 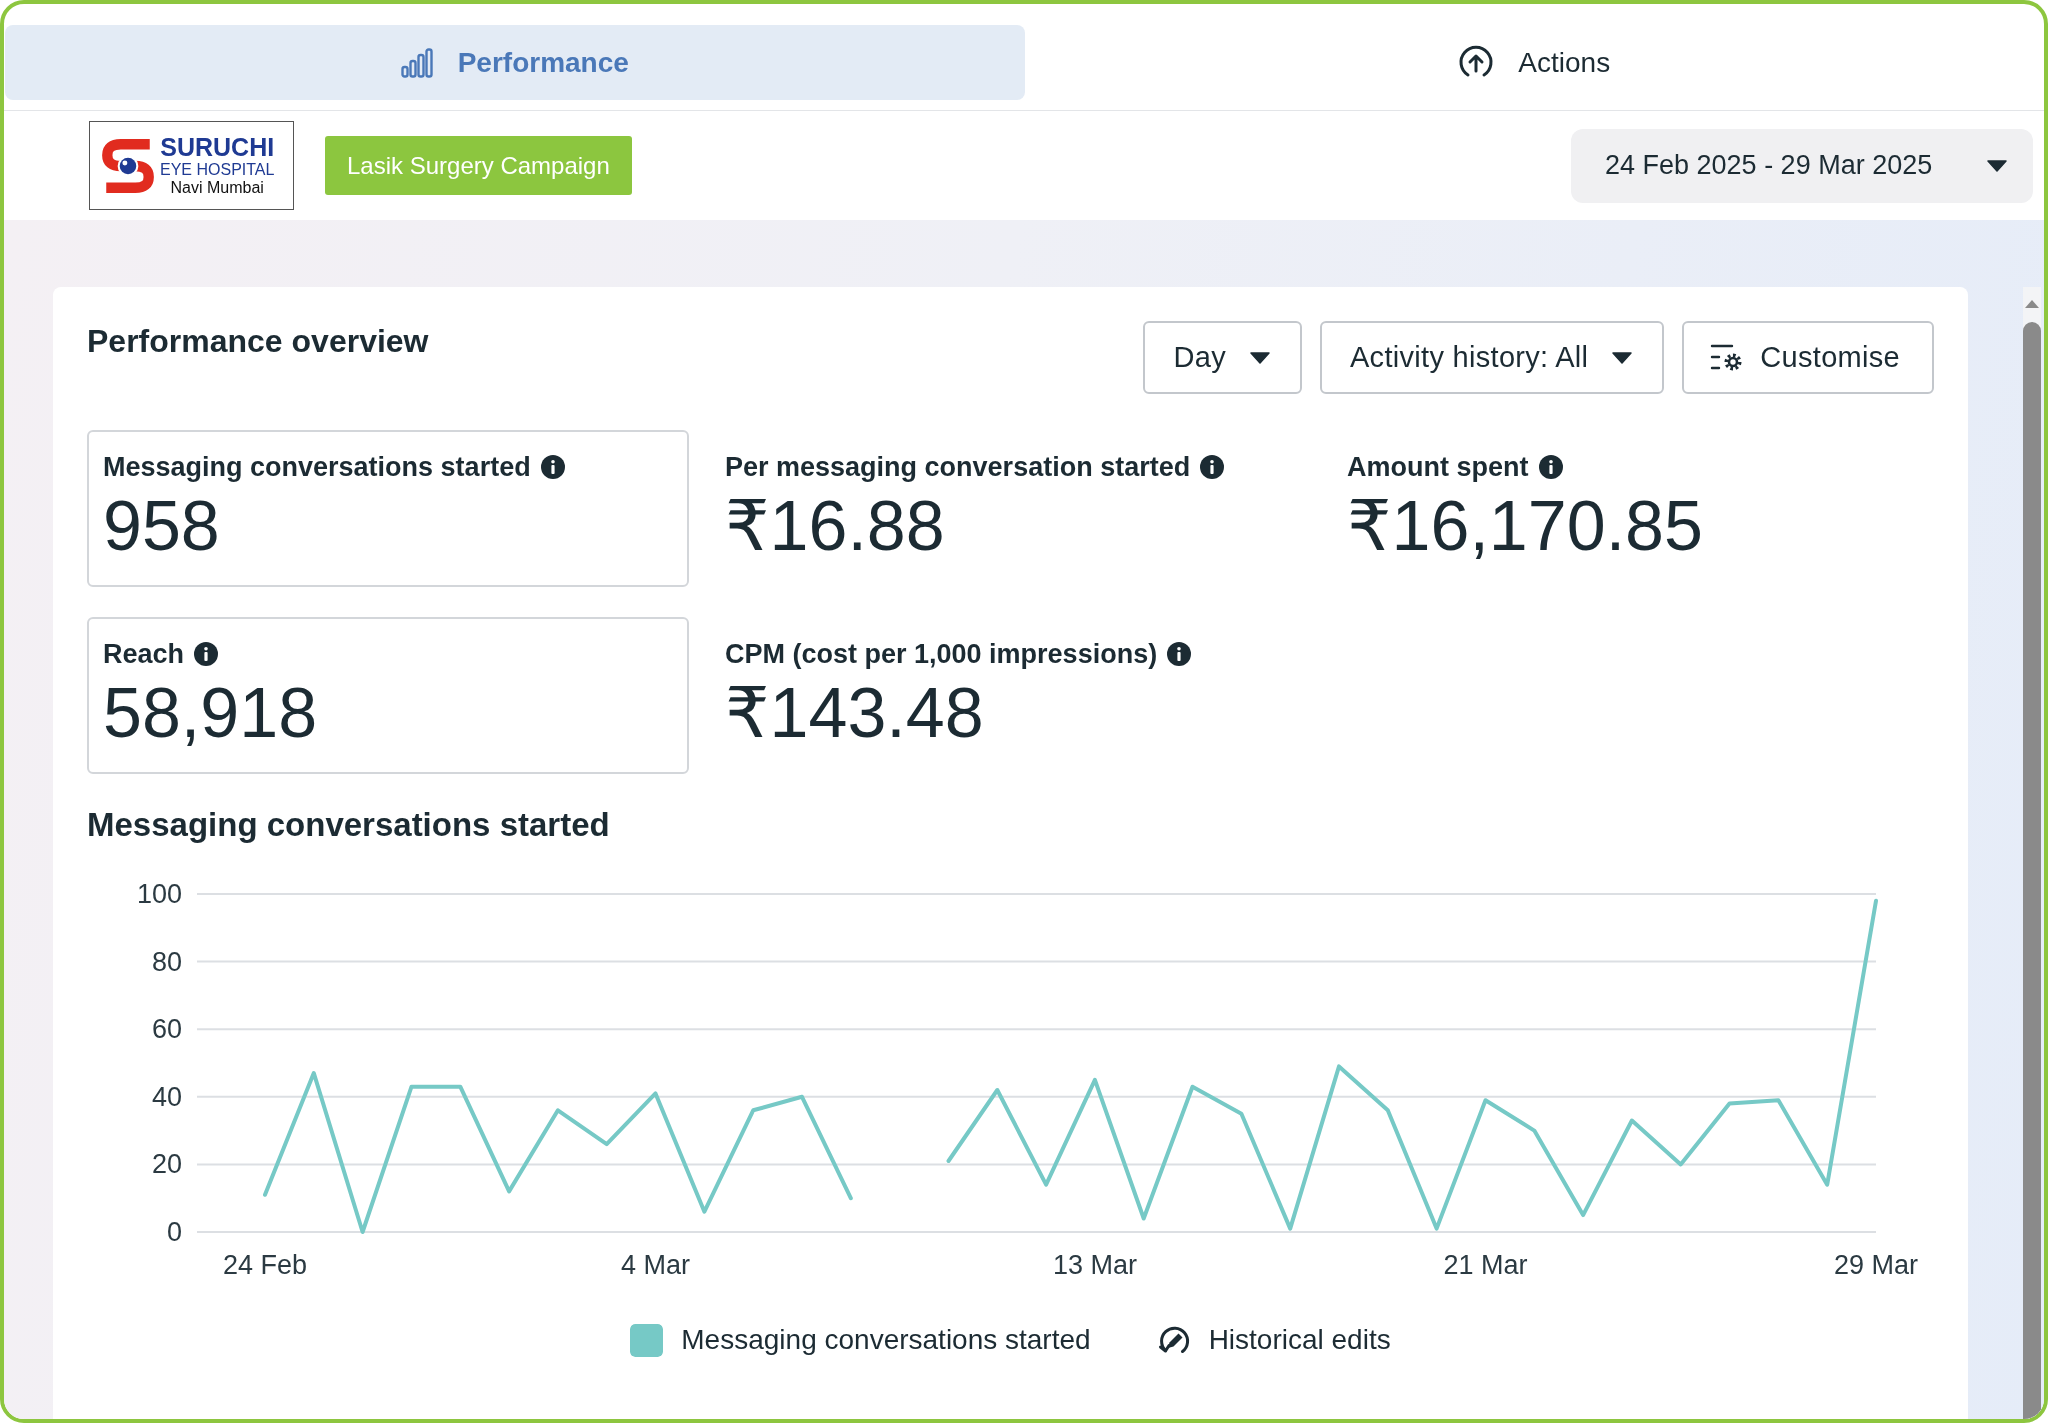 What do you see at coordinates (1438, 467) in the screenshot?
I see `metric-label: Amount spent` at bounding box center [1438, 467].